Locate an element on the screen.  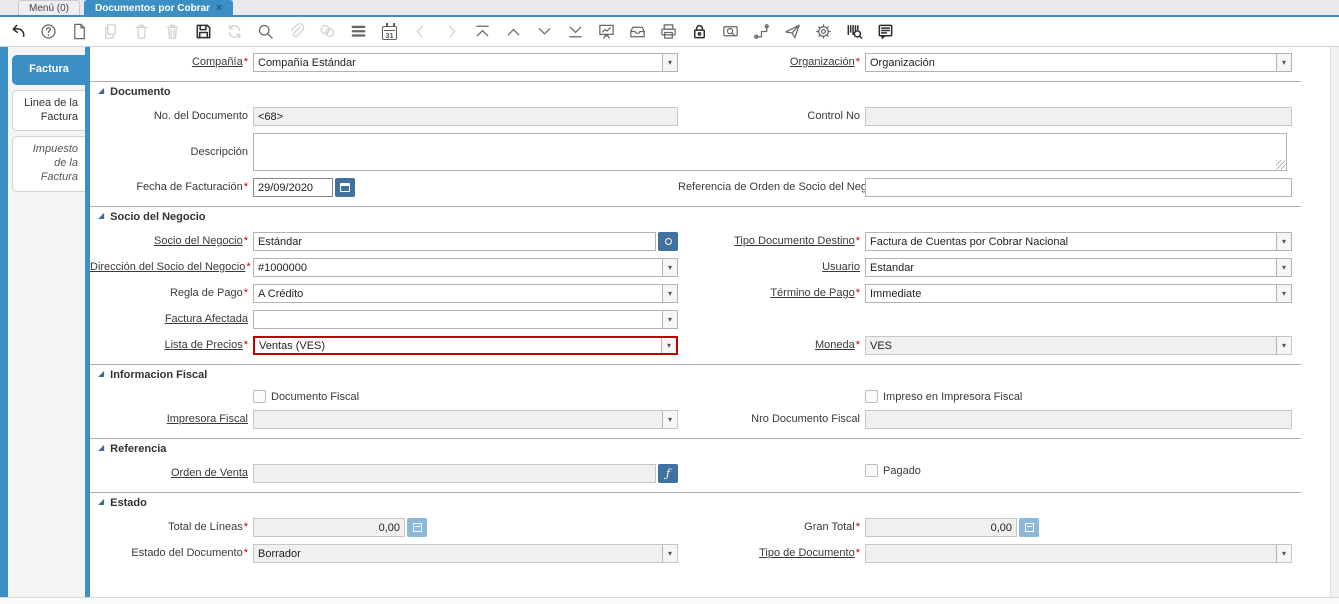
copy-record-icon is located at coordinates (110, 31).